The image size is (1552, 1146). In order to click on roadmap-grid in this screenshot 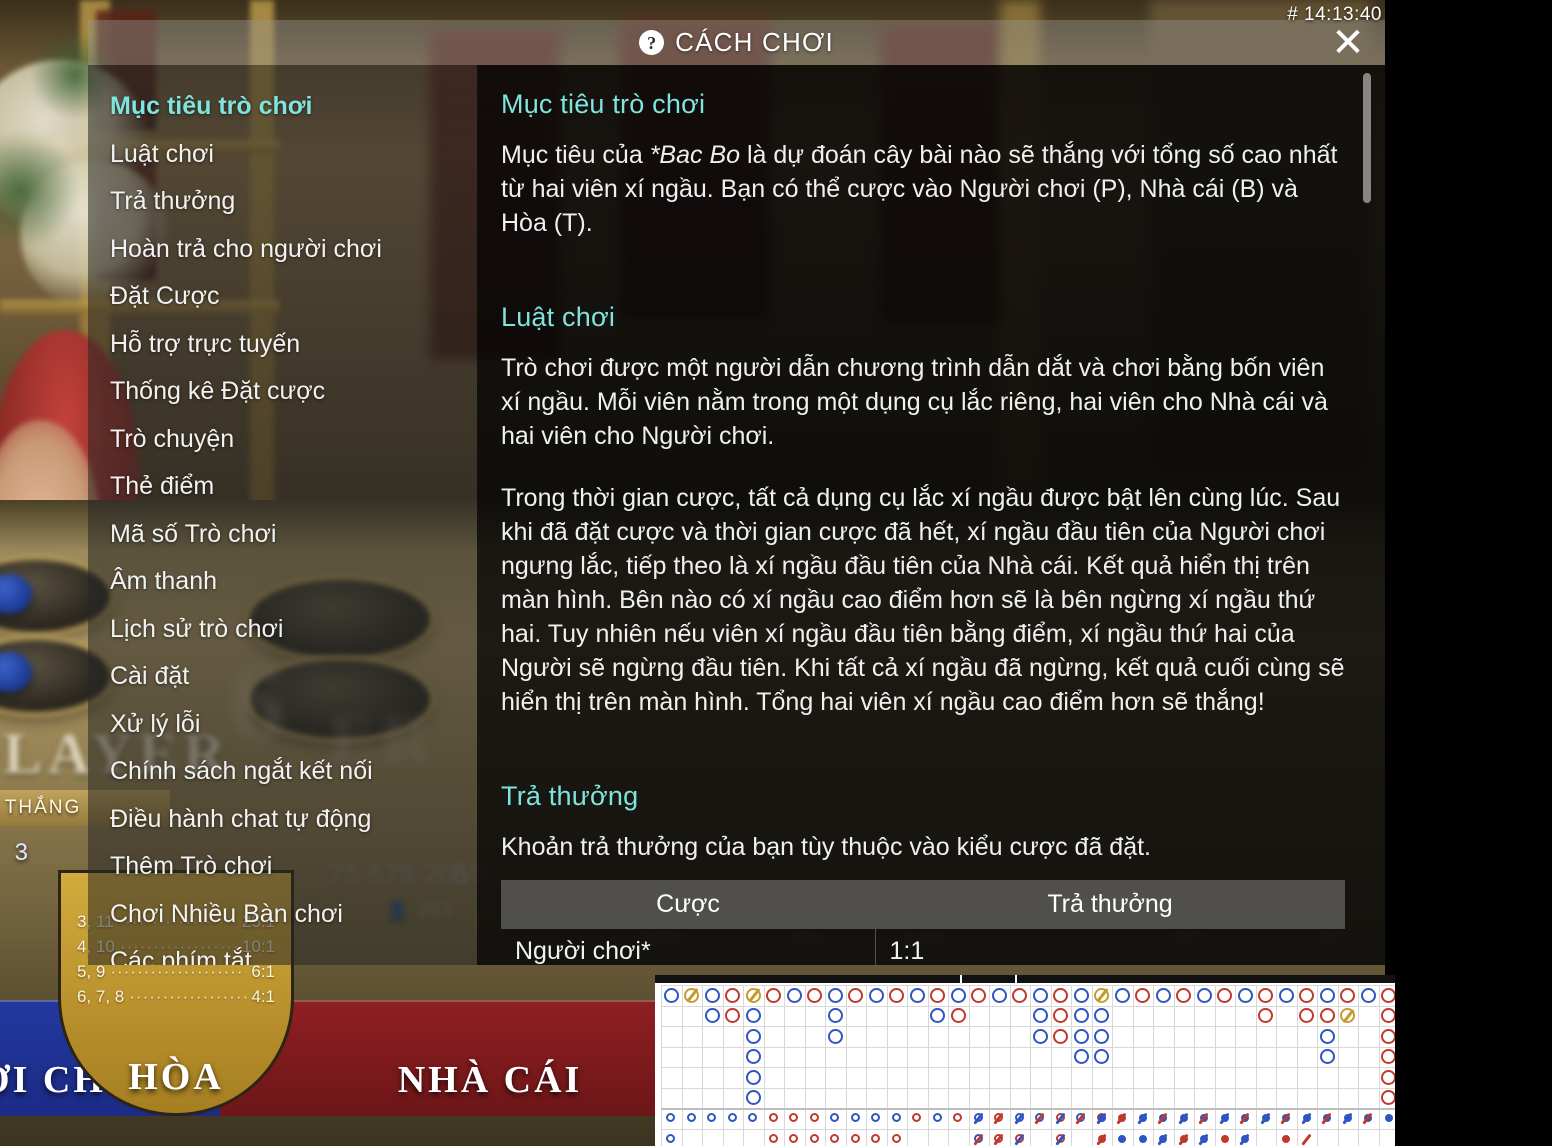, I will do `click(1025, 1060)`.